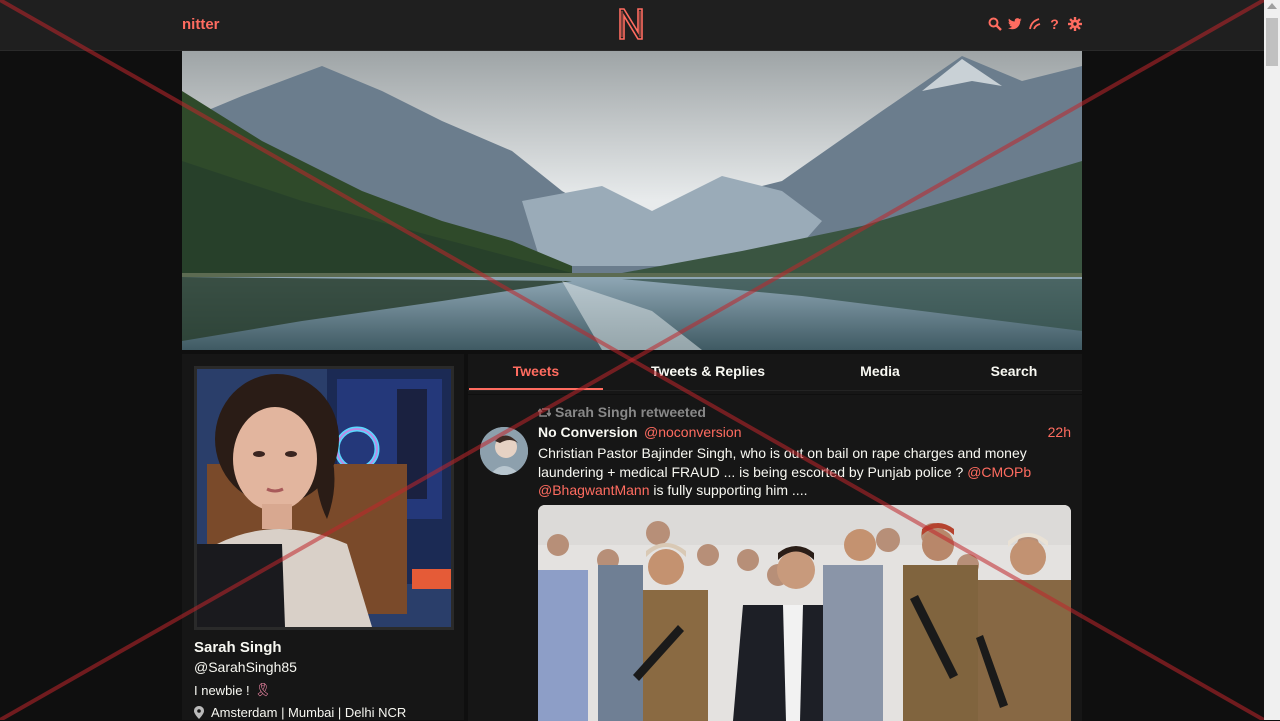 The height and width of the screenshot is (721, 1280). Describe the element at coordinates (544, 412) in the screenshot. I see `retweet-icon` at that location.